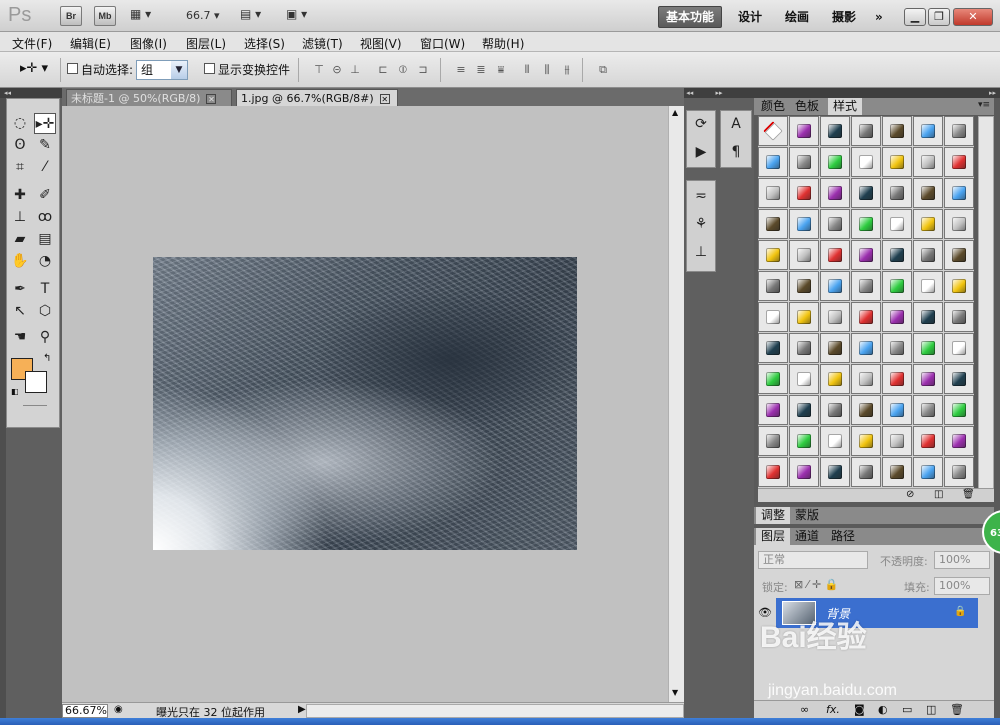  What do you see at coordinates (804, 709) in the screenshot?
I see `link-layers-icon: ∞` at bounding box center [804, 709].